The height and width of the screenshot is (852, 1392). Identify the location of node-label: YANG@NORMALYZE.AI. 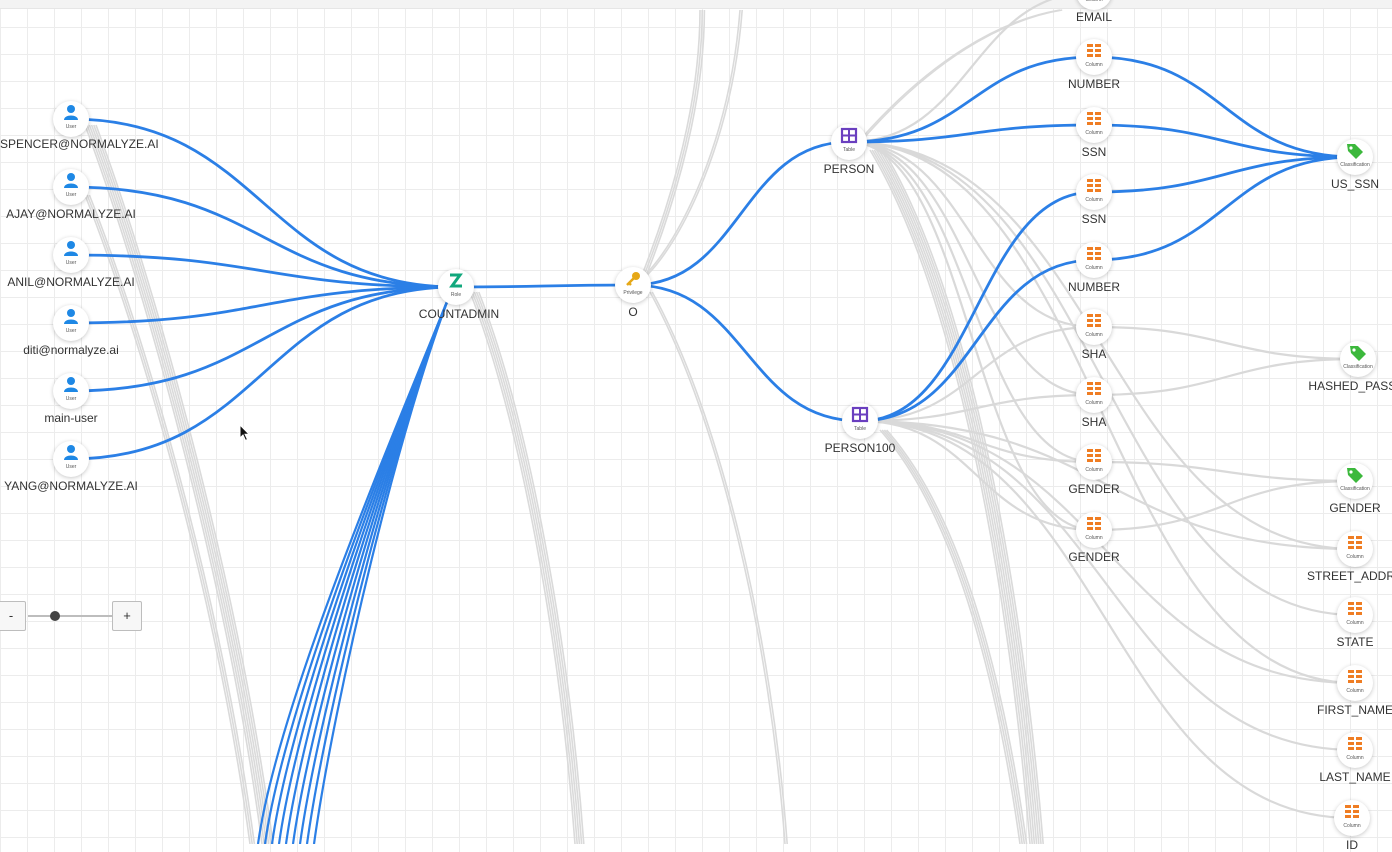
(71, 486).